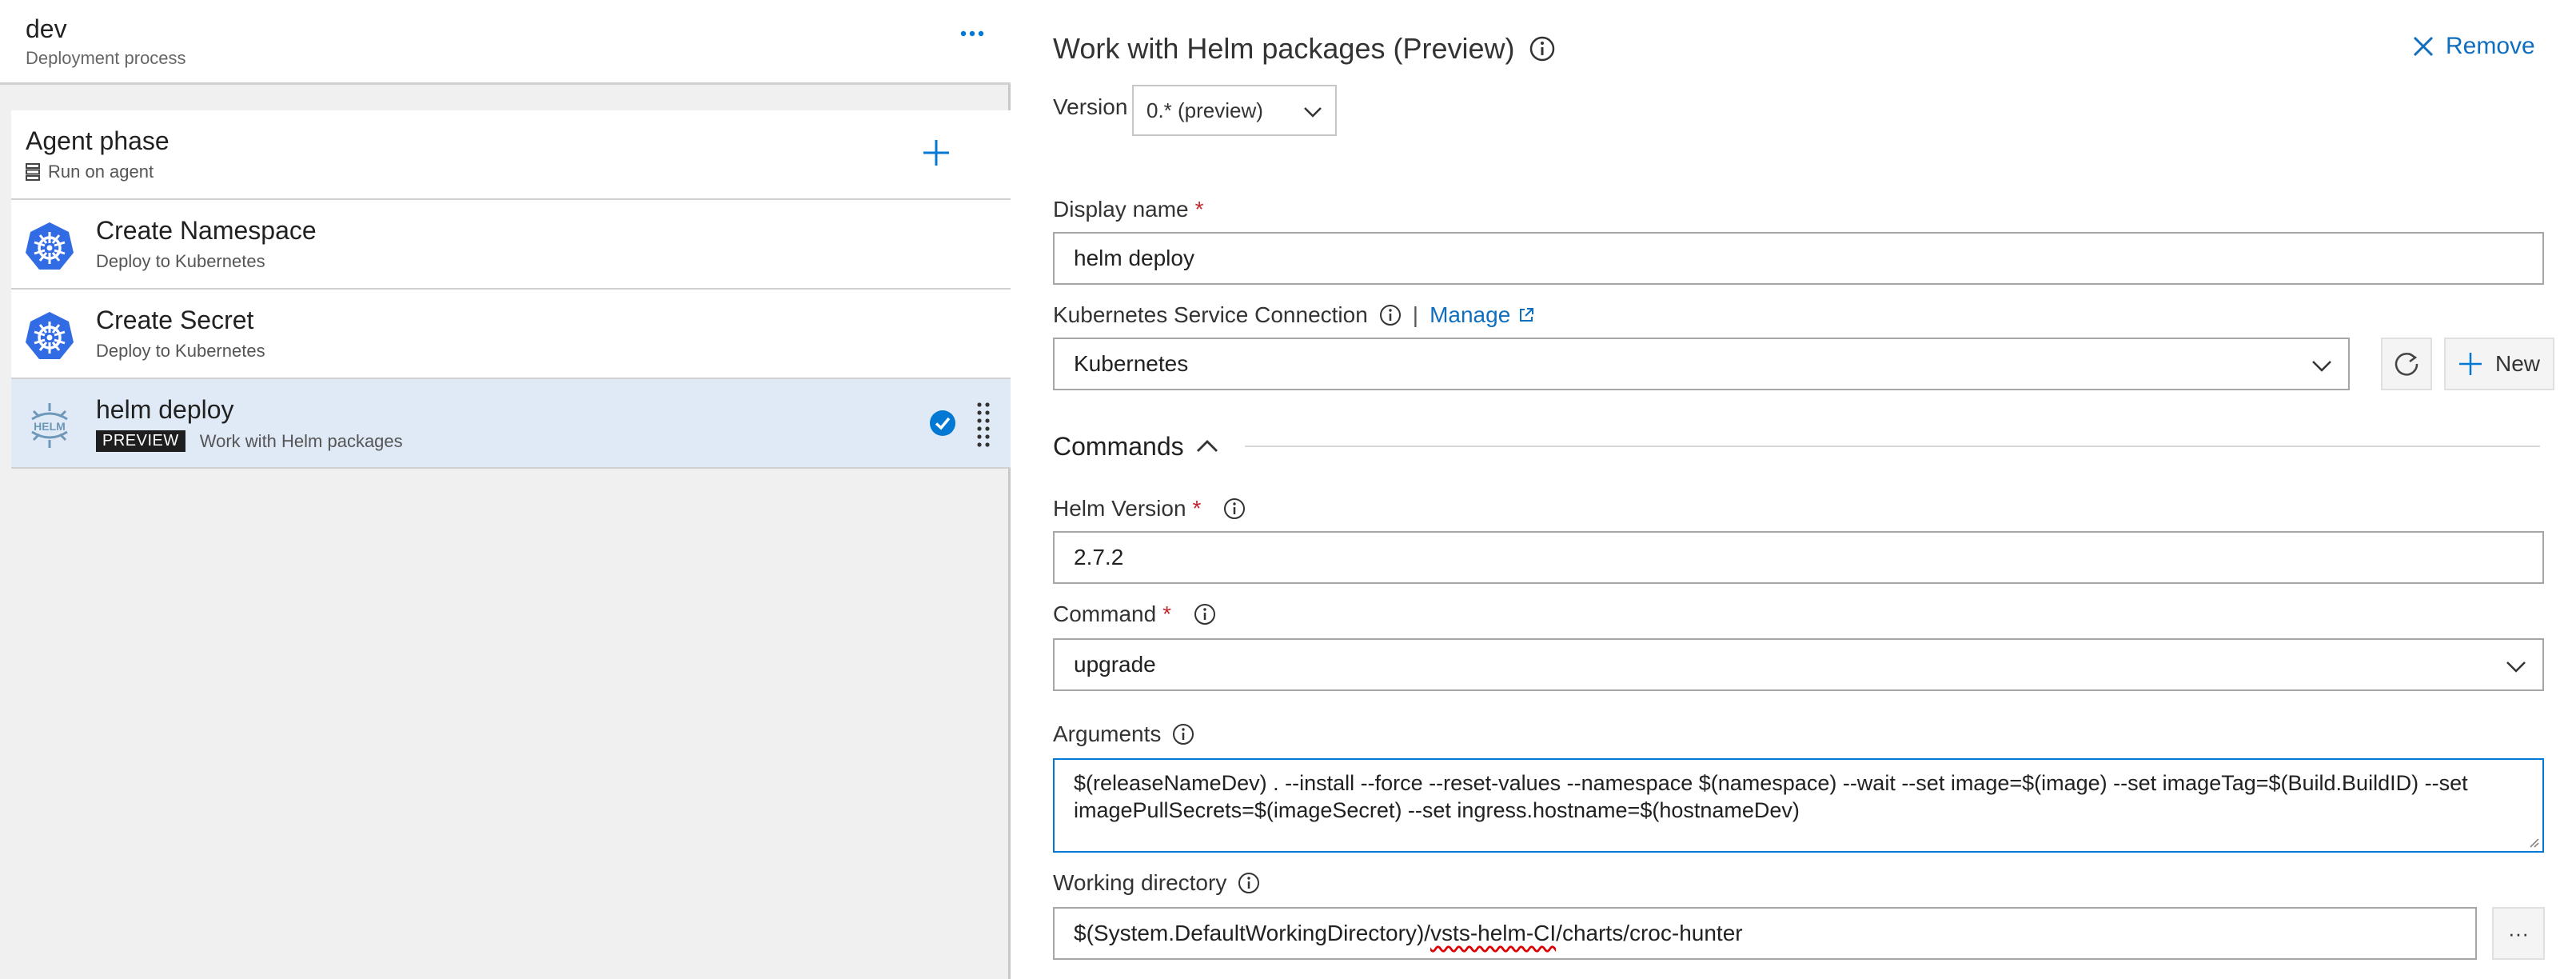 The height and width of the screenshot is (979, 2576). Describe the element at coordinates (1494, 933) in the screenshot. I see `working-directory-misspelled: vsts-helm-CI` at that location.